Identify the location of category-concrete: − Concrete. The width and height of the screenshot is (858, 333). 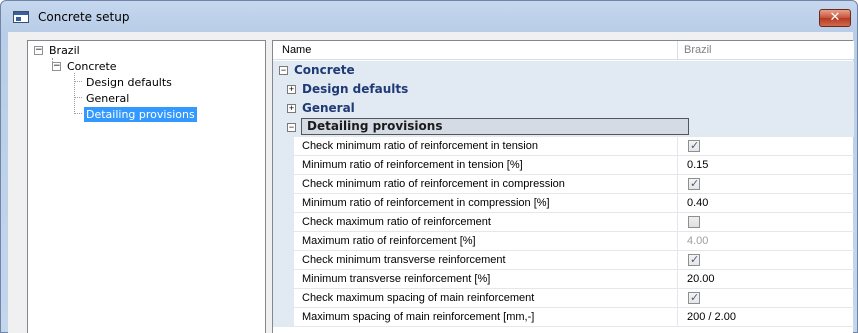
(563, 70).